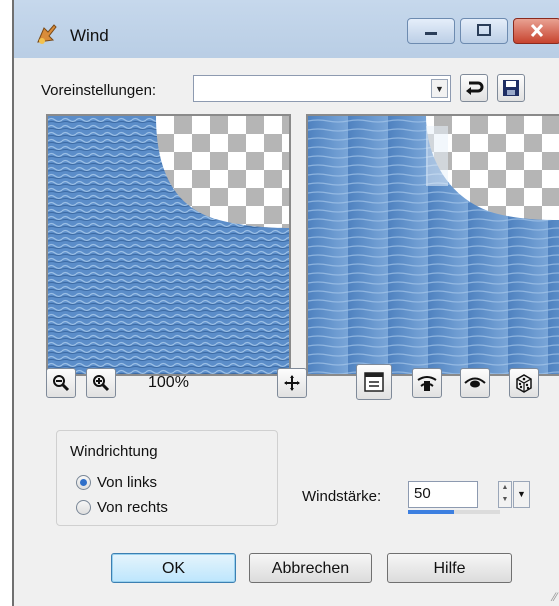 The width and height of the screenshot is (559, 606). I want to click on minimize-icon, so click(431, 33).